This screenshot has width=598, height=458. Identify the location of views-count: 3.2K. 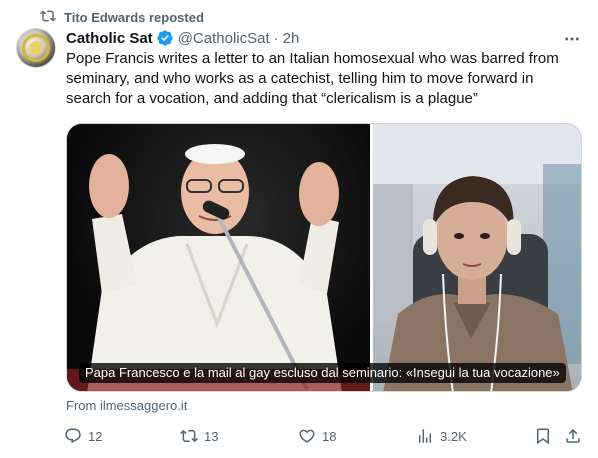
(453, 436).